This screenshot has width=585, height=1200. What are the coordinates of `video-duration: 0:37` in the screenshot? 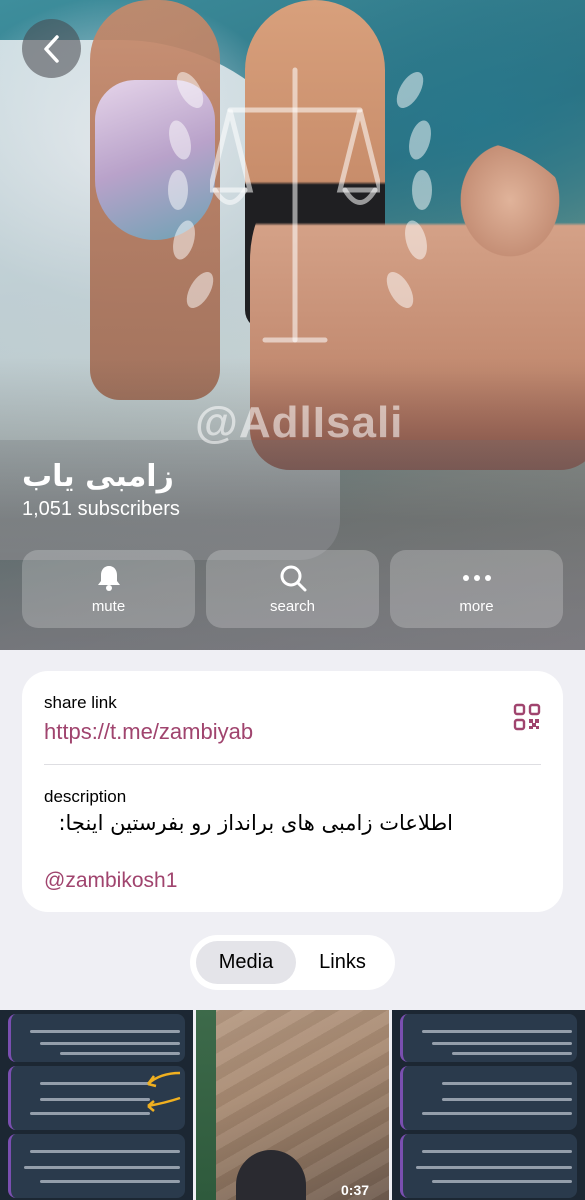 It's located at (355, 1190).